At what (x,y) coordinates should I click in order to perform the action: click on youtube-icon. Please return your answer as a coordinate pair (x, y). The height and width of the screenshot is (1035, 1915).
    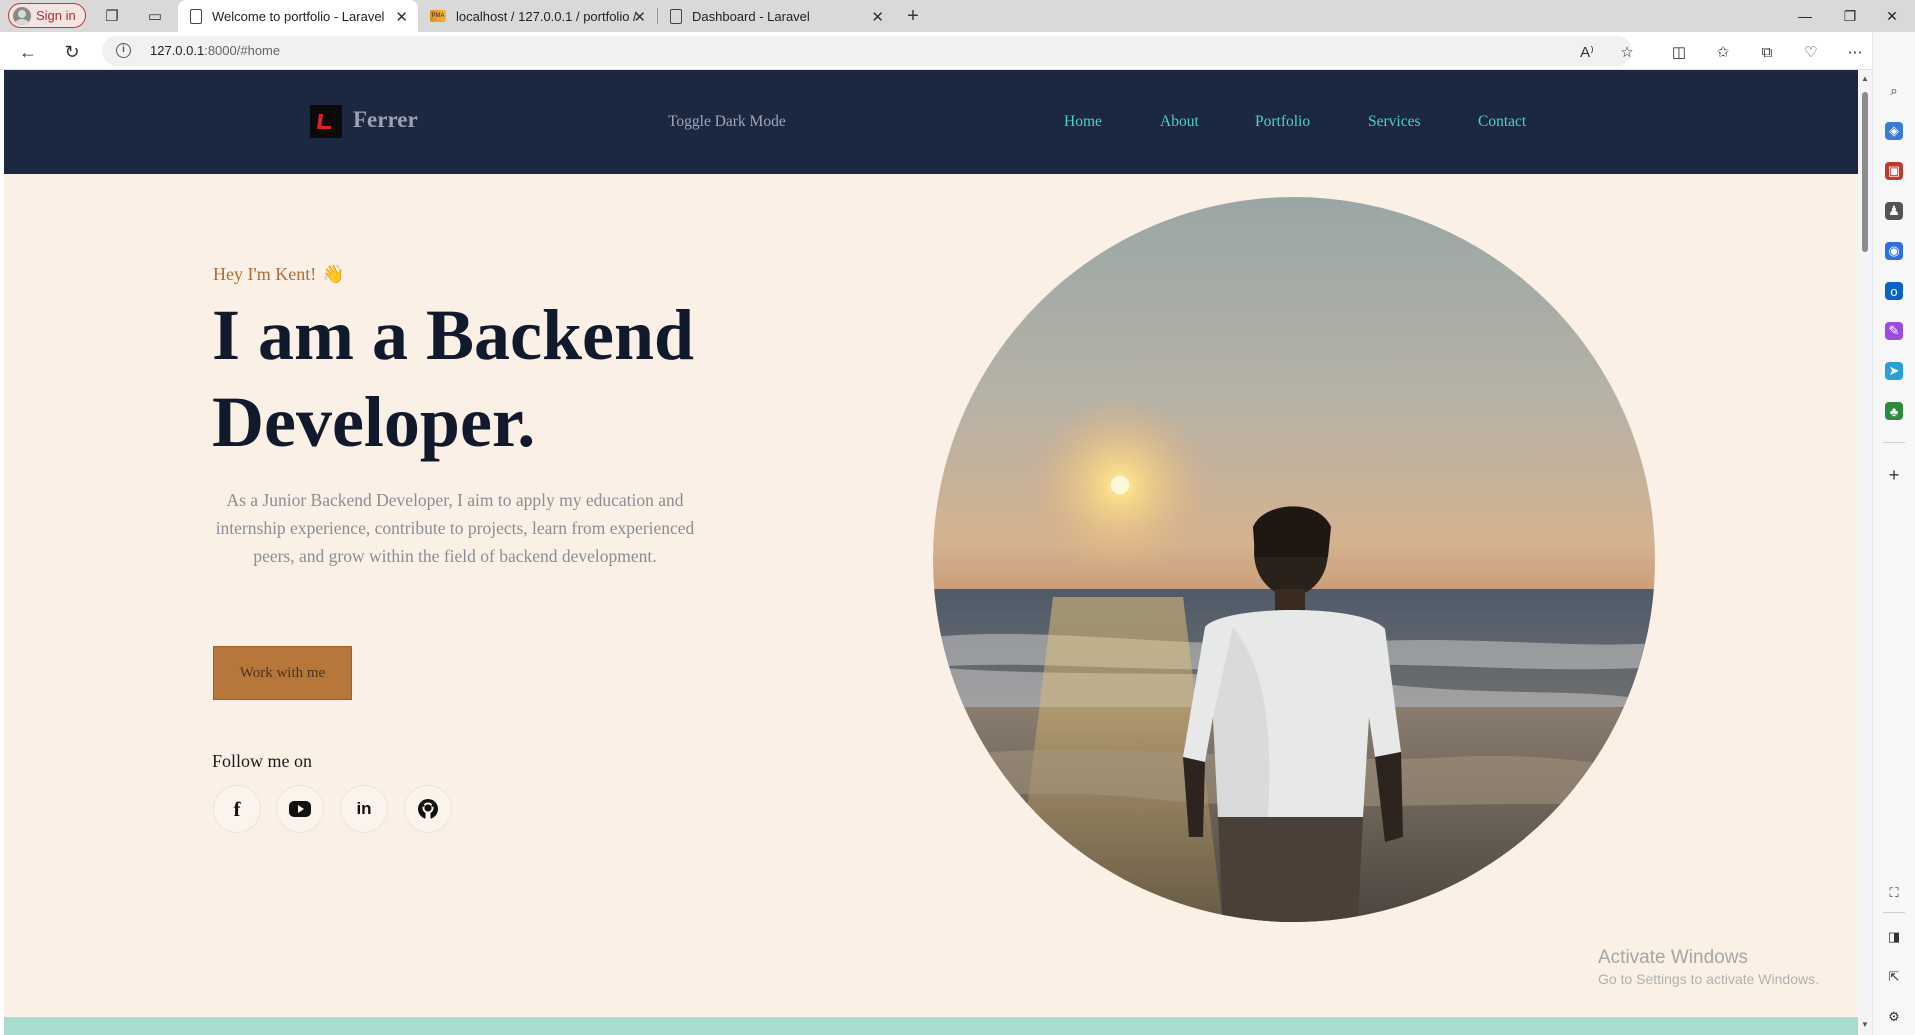
    Looking at the image, I should click on (300, 809).